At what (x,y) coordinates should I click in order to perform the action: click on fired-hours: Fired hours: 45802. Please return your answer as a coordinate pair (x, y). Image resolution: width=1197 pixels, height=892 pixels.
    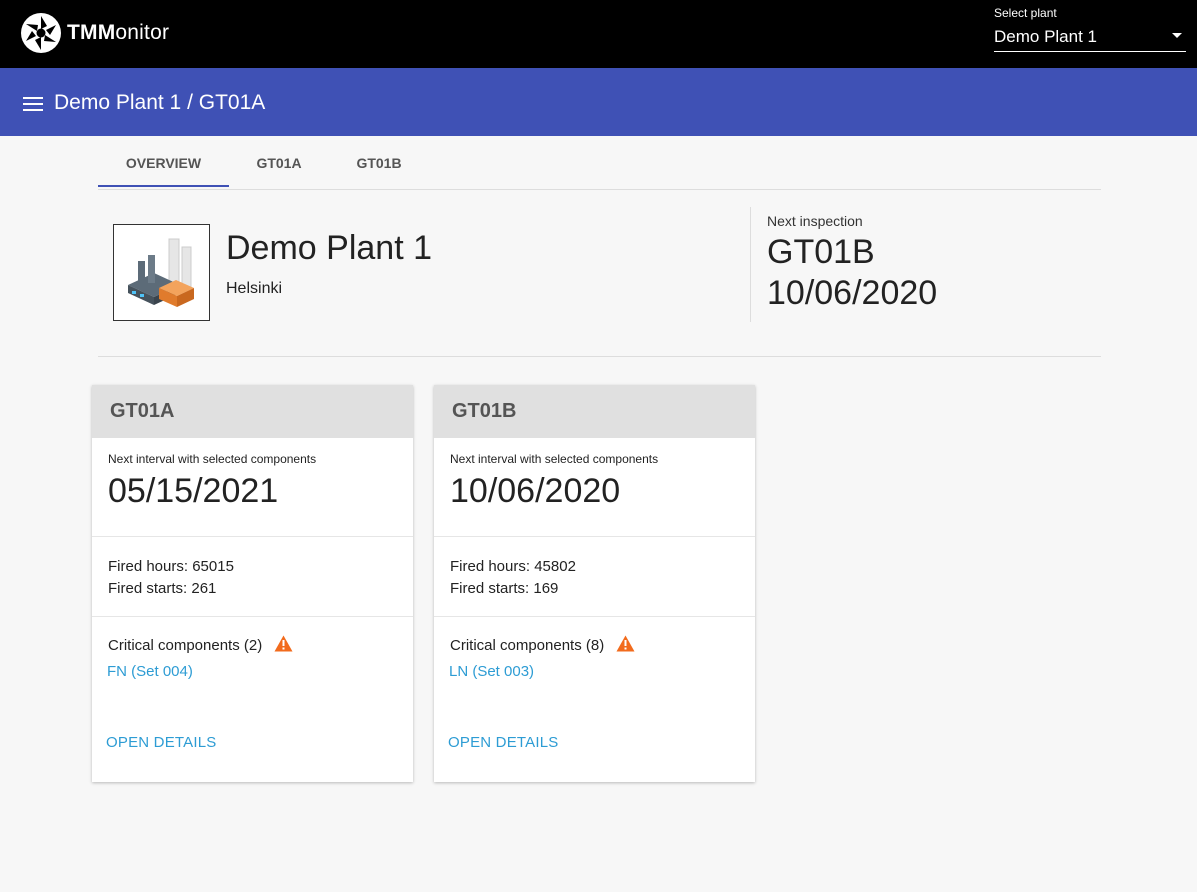
    Looking at the image, I should click on (513, 566).